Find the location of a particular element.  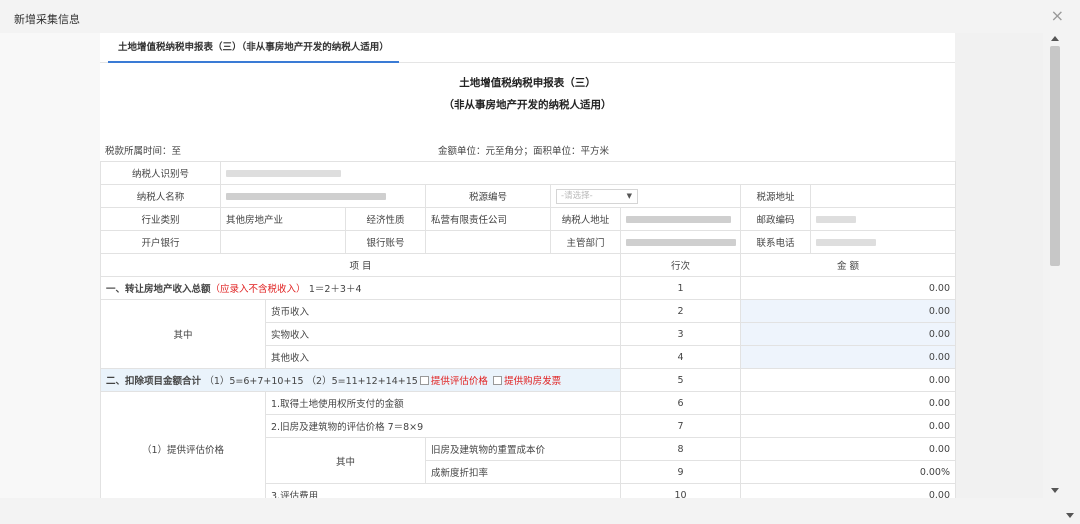

col-header-amount: 金 额 is located at coordinates (848, 265).